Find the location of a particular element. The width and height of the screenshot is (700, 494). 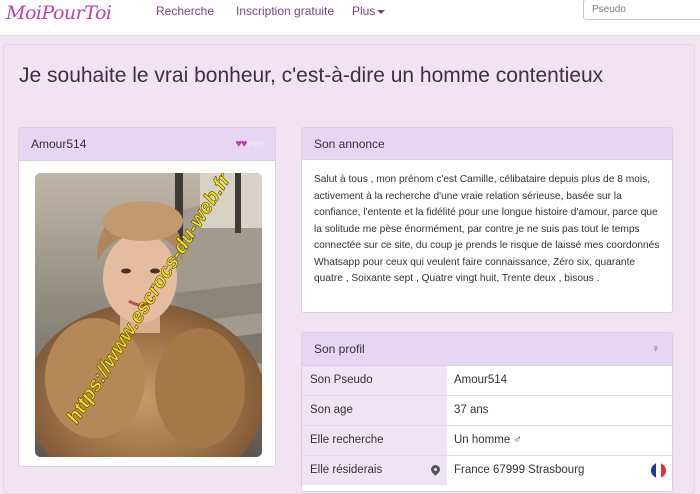

nav-recherche: Recherche is located at coordinates (185, 11).